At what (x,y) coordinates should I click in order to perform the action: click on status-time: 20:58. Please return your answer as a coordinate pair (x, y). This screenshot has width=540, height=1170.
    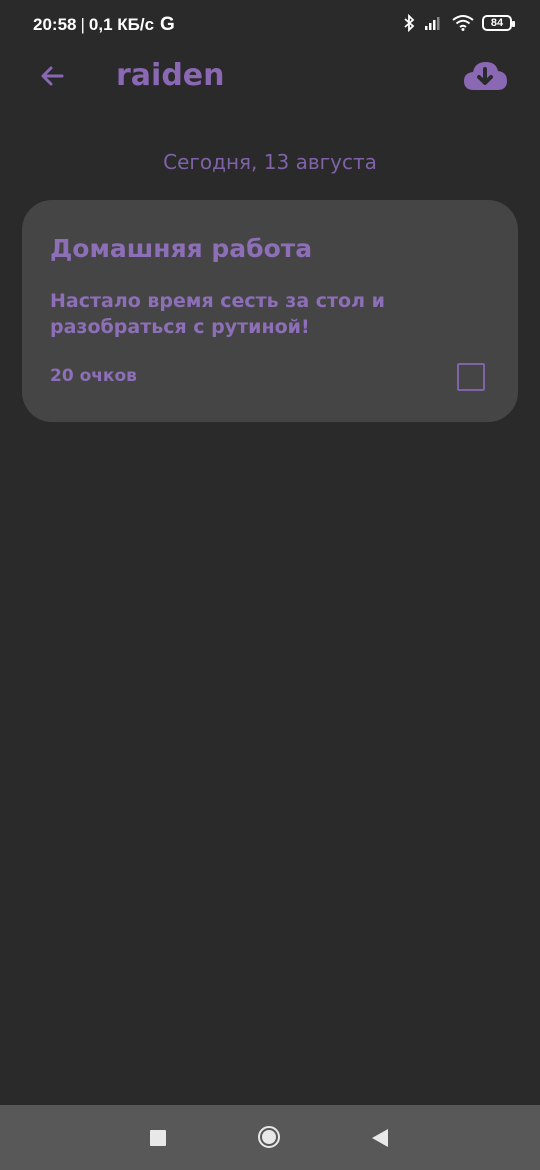
    Looking at the image, I should click on (55, 24).